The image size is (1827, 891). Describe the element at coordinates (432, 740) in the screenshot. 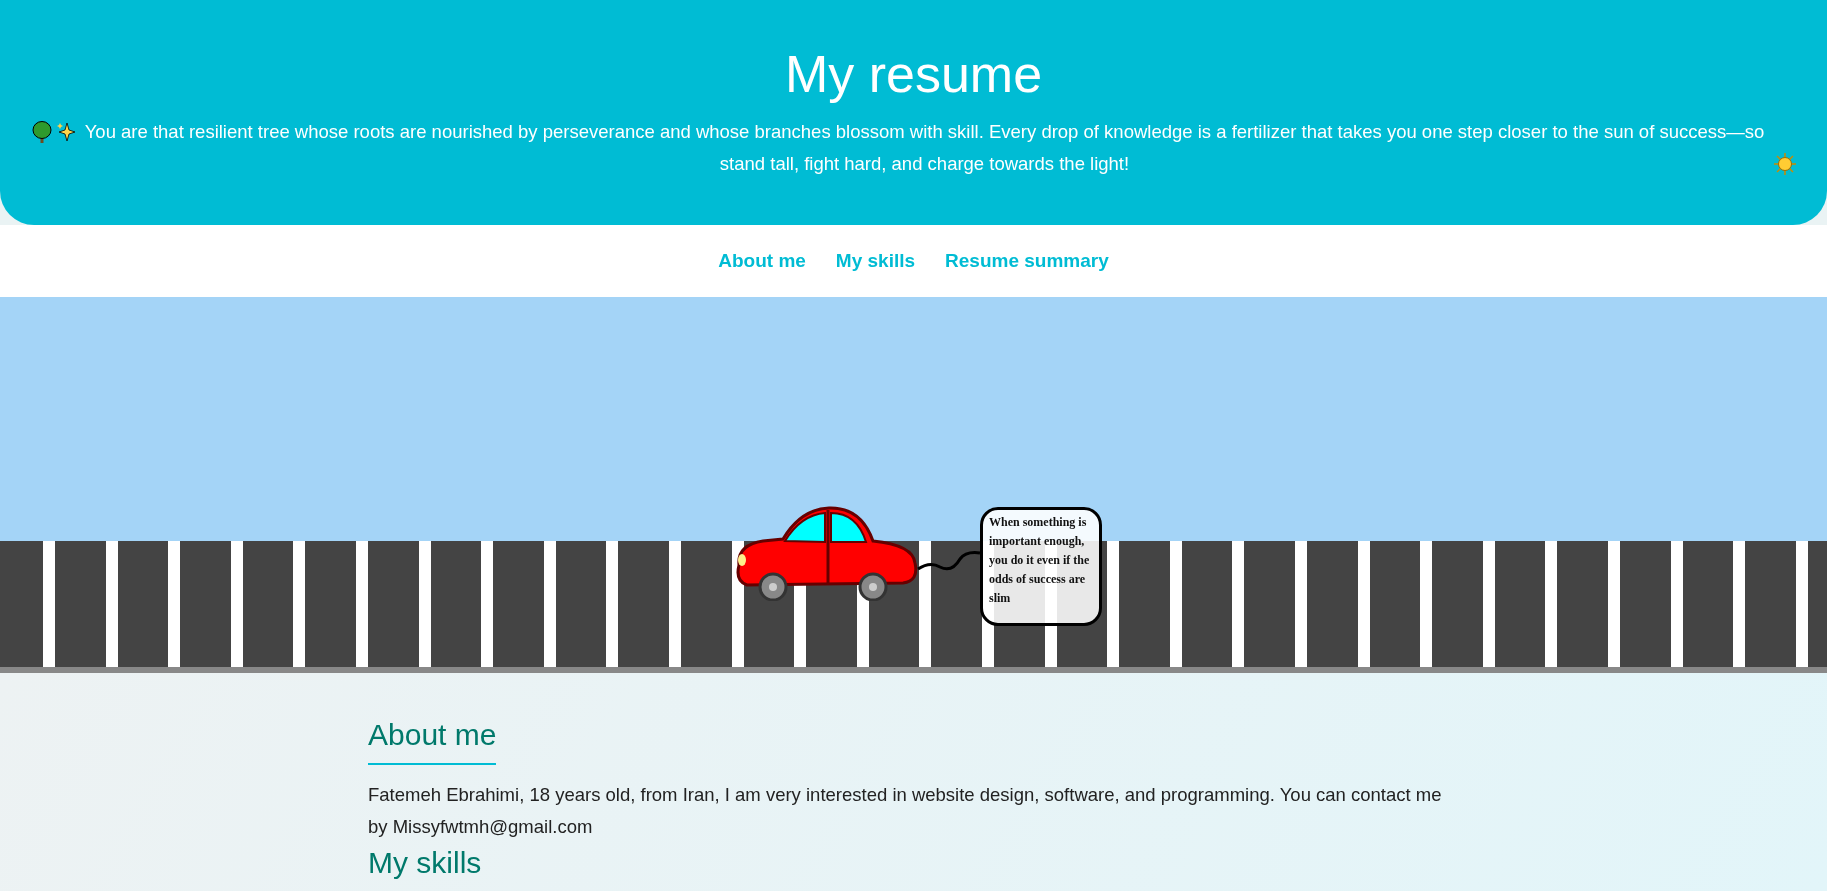

I see `section-heading: About me` at that location.